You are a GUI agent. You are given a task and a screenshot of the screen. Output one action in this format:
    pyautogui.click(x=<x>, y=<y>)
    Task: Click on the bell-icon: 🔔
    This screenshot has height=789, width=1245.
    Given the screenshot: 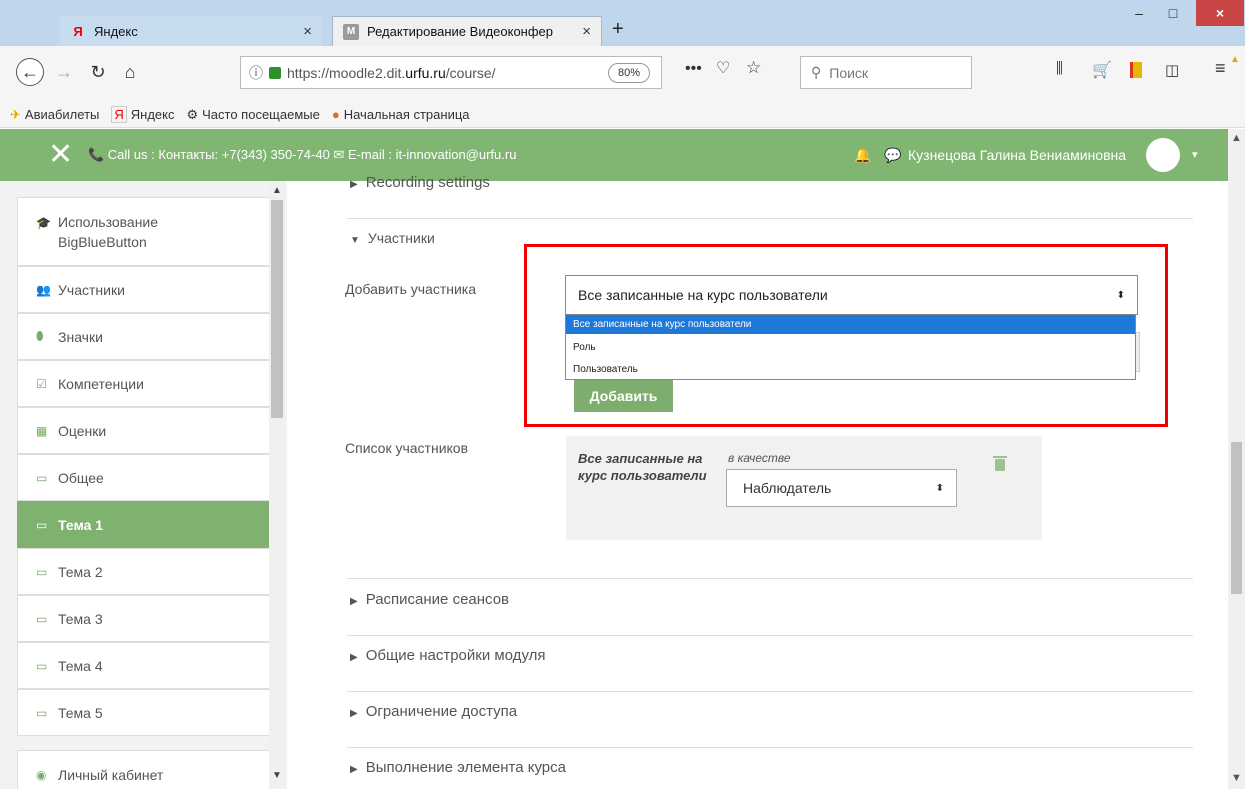 What is the action you would take?
    pyautogui.click(x=862, y=155)
    